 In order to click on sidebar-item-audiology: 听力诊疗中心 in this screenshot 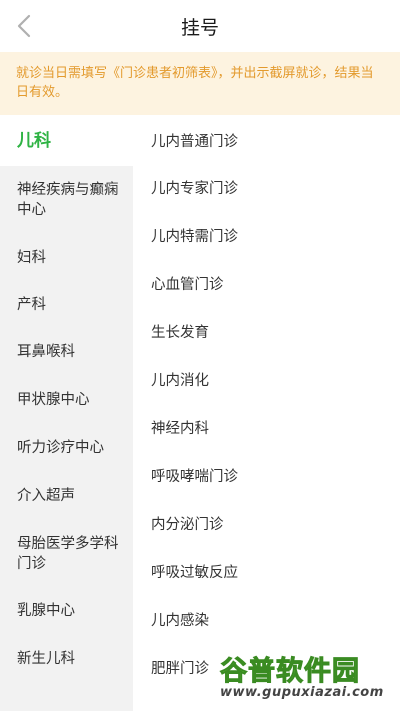, I will do `click(66, 448)`.